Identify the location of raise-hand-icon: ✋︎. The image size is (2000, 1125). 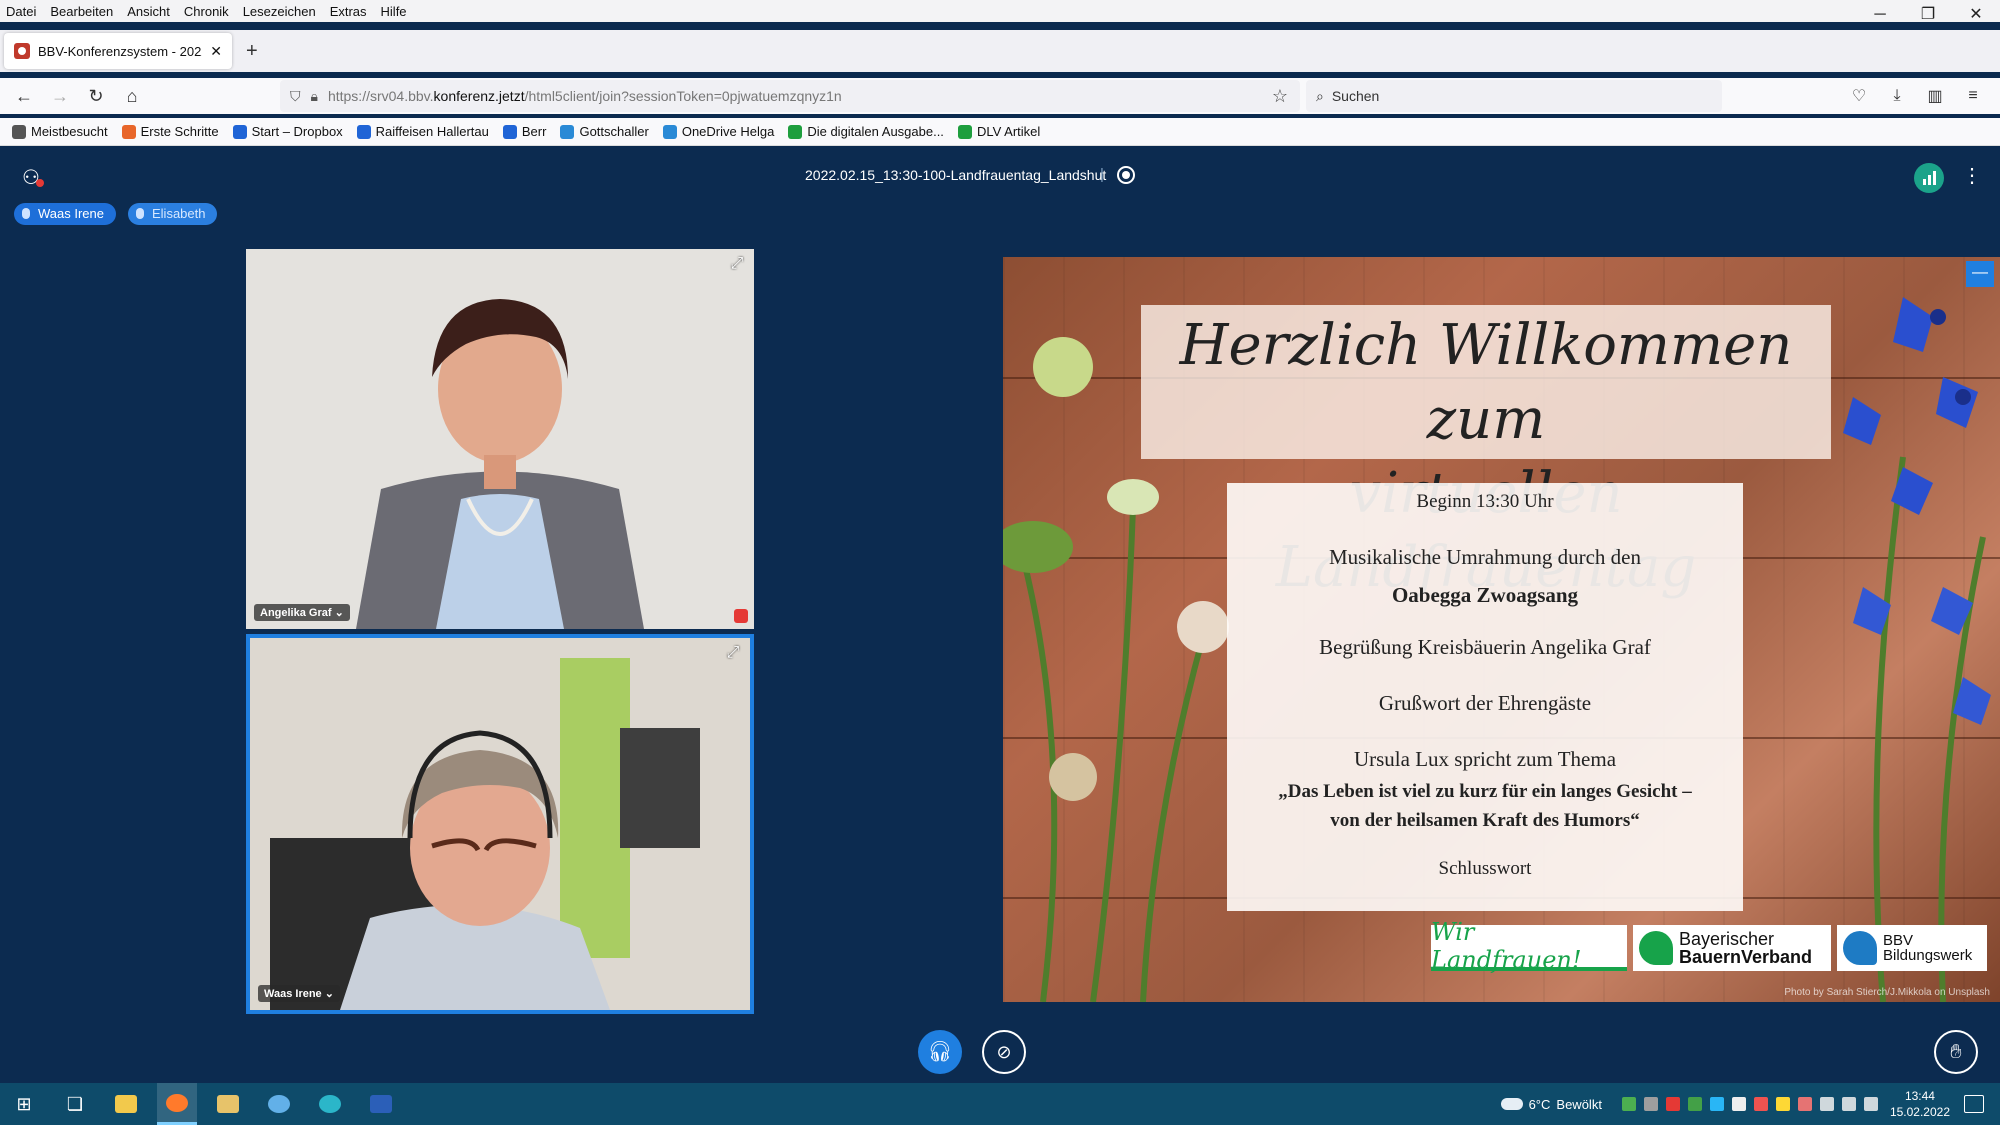
(1956, 1052).